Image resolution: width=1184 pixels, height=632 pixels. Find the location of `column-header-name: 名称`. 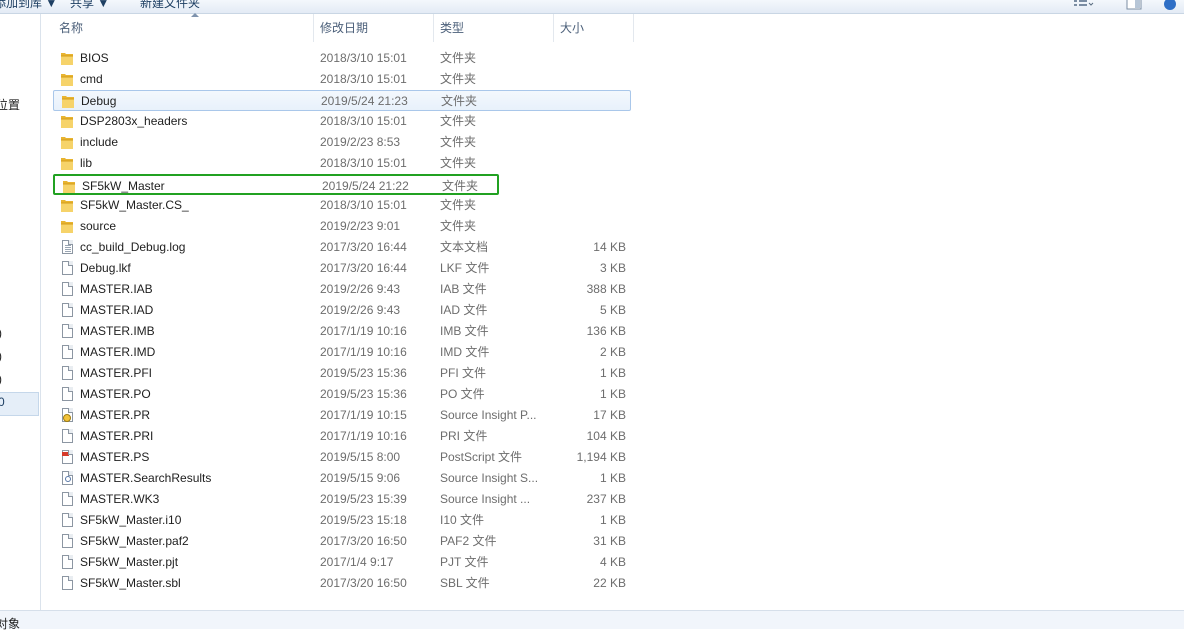

column-header-name: 名称 is located at coordinates (183, 27).